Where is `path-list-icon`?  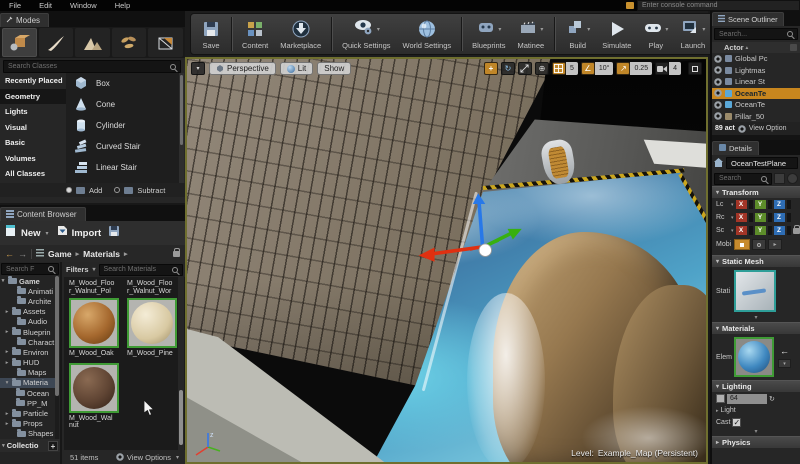 path-list-icon is located at coordinates (40, 253).